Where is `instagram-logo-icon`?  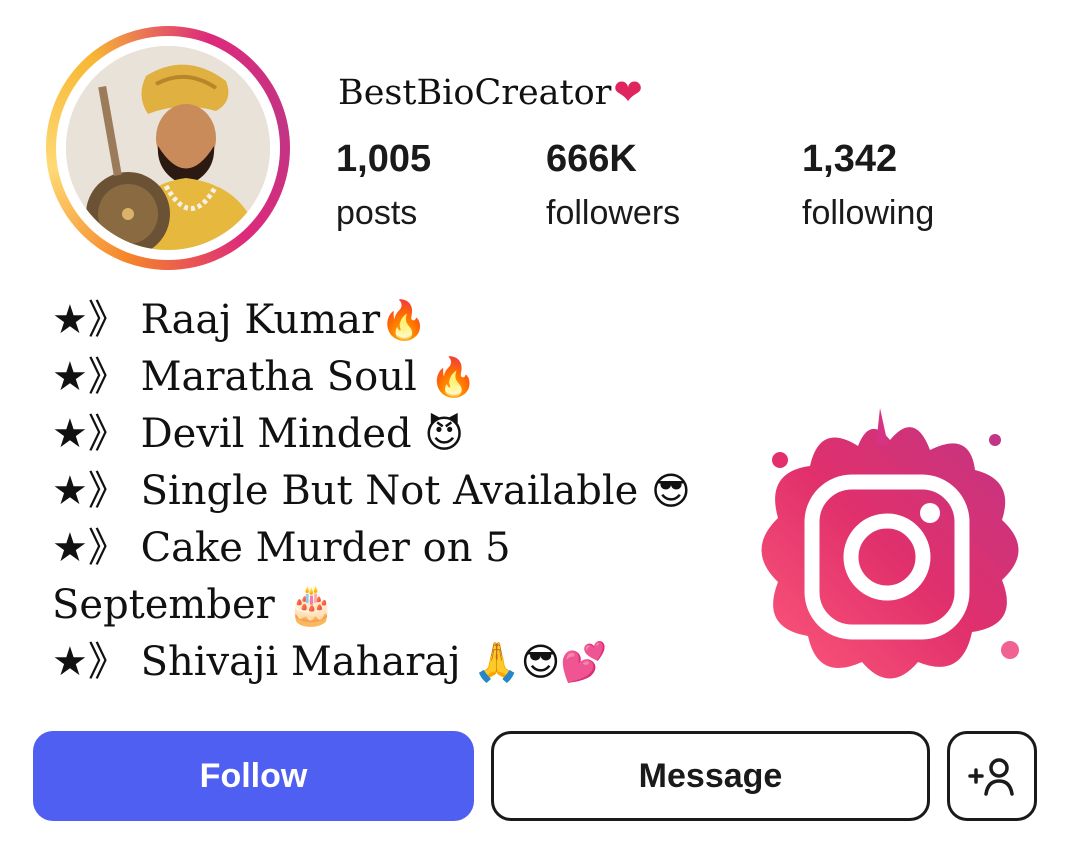 instagram-logo-icon is located at coordinates (890, 543).